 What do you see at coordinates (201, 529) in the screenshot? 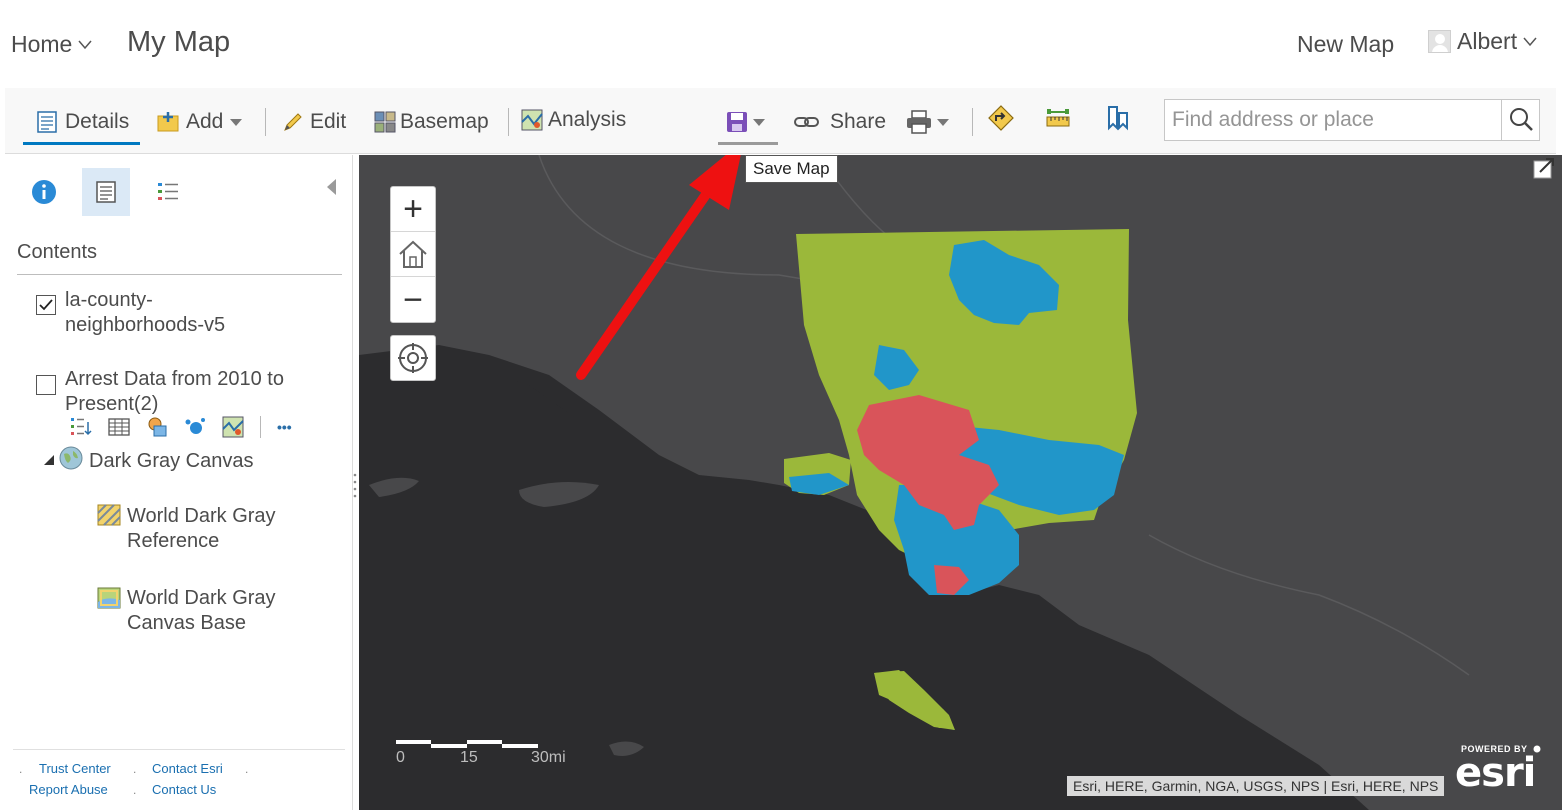
I see `basemap-layer-reference: World Dark Gray Reference` at bounding box center [201, 529].